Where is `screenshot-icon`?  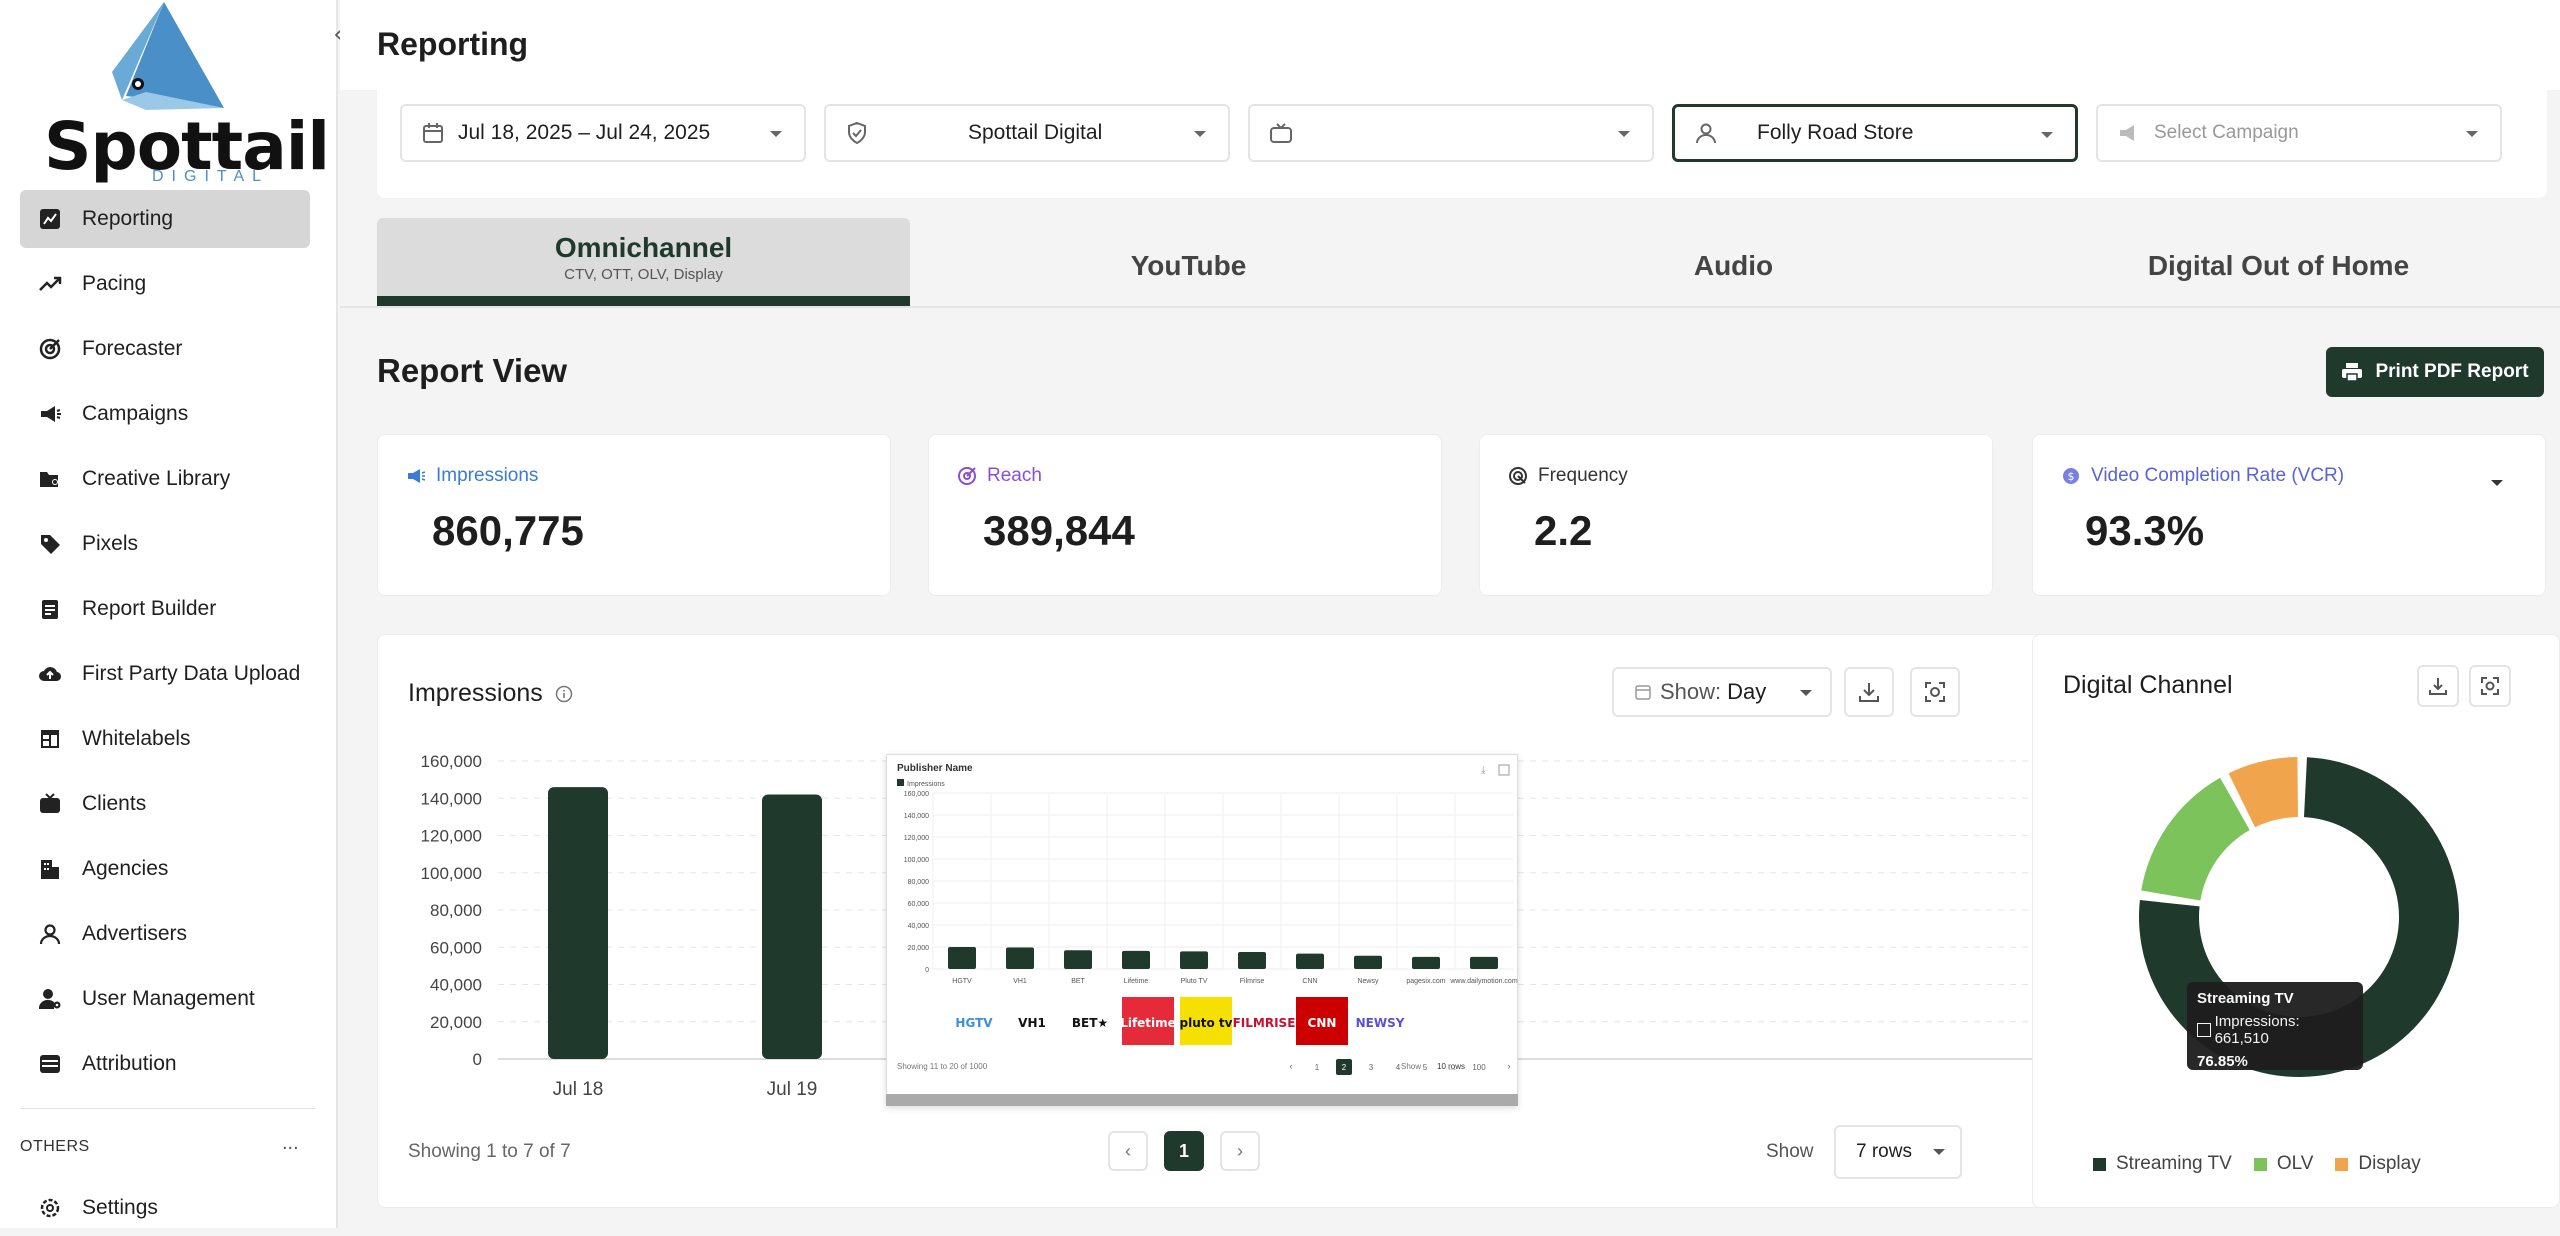 screenshot-icon is located at coordinates (1504, 770).